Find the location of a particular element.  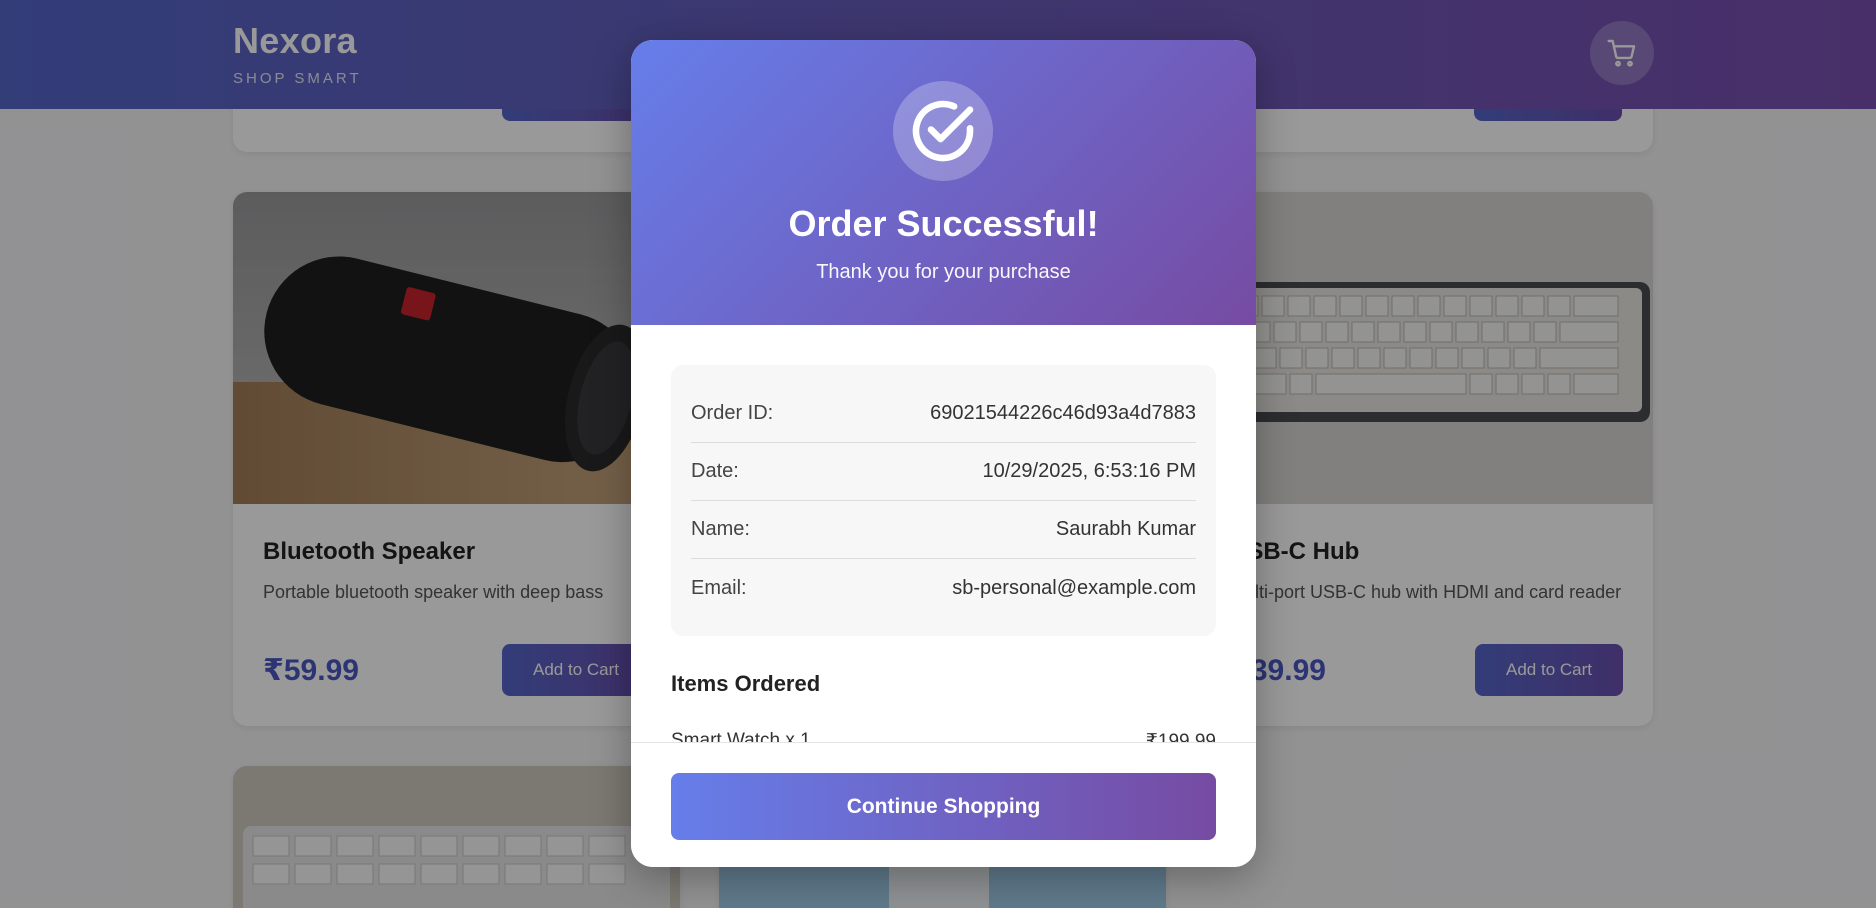

email-value: sb-personal@example.com is located at coordinates (1074, 587).